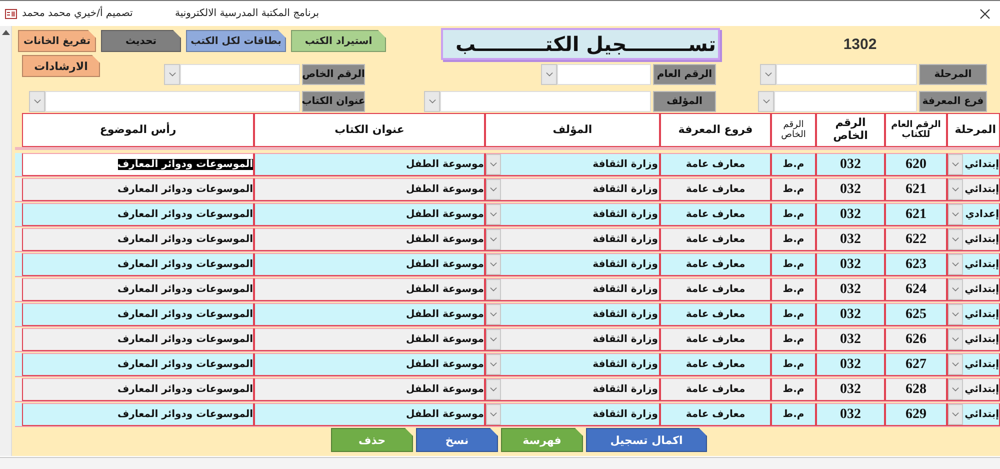 The width and height of the screenshot is (1000, 469). Describe the element at coordinates (141, 41) in the screenshot. I see `tab-button: تحديث` at that location.